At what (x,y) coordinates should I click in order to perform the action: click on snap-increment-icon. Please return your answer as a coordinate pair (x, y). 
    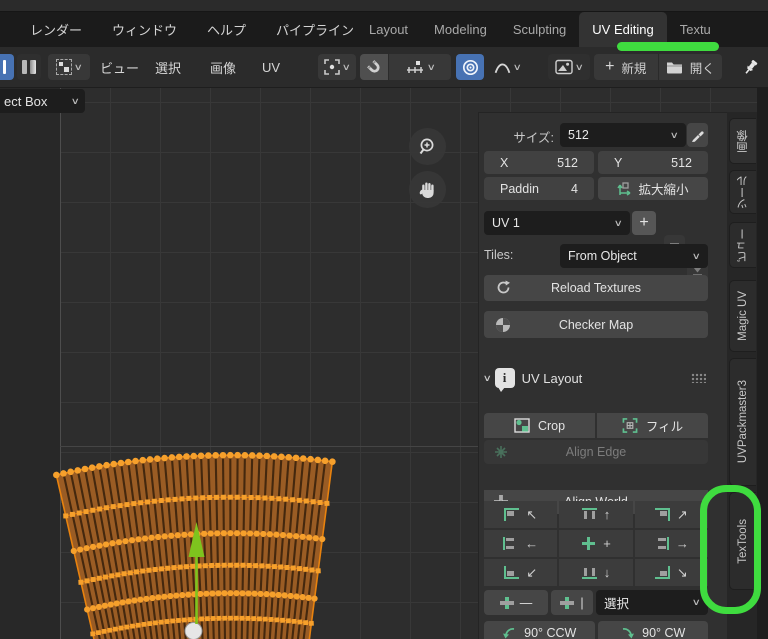
    Looking at the image, I should click on (415, 67).